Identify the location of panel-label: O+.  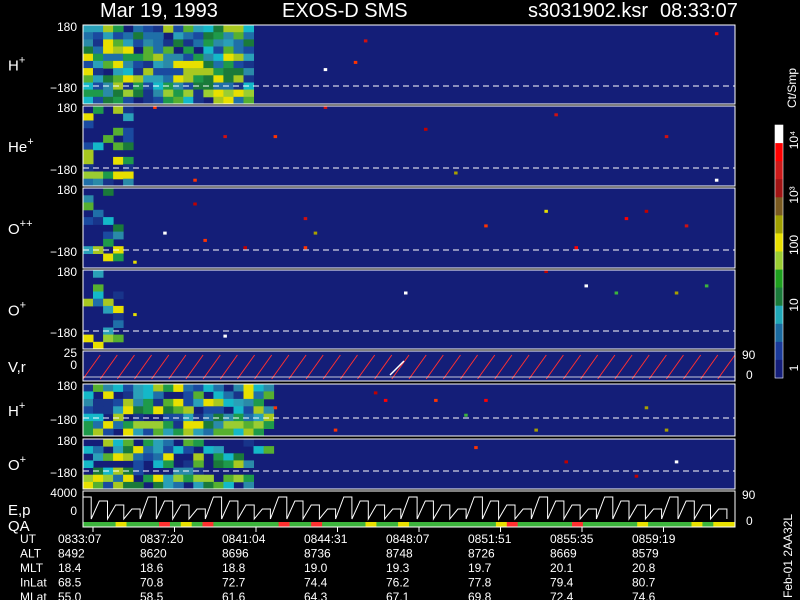
(17, 310).